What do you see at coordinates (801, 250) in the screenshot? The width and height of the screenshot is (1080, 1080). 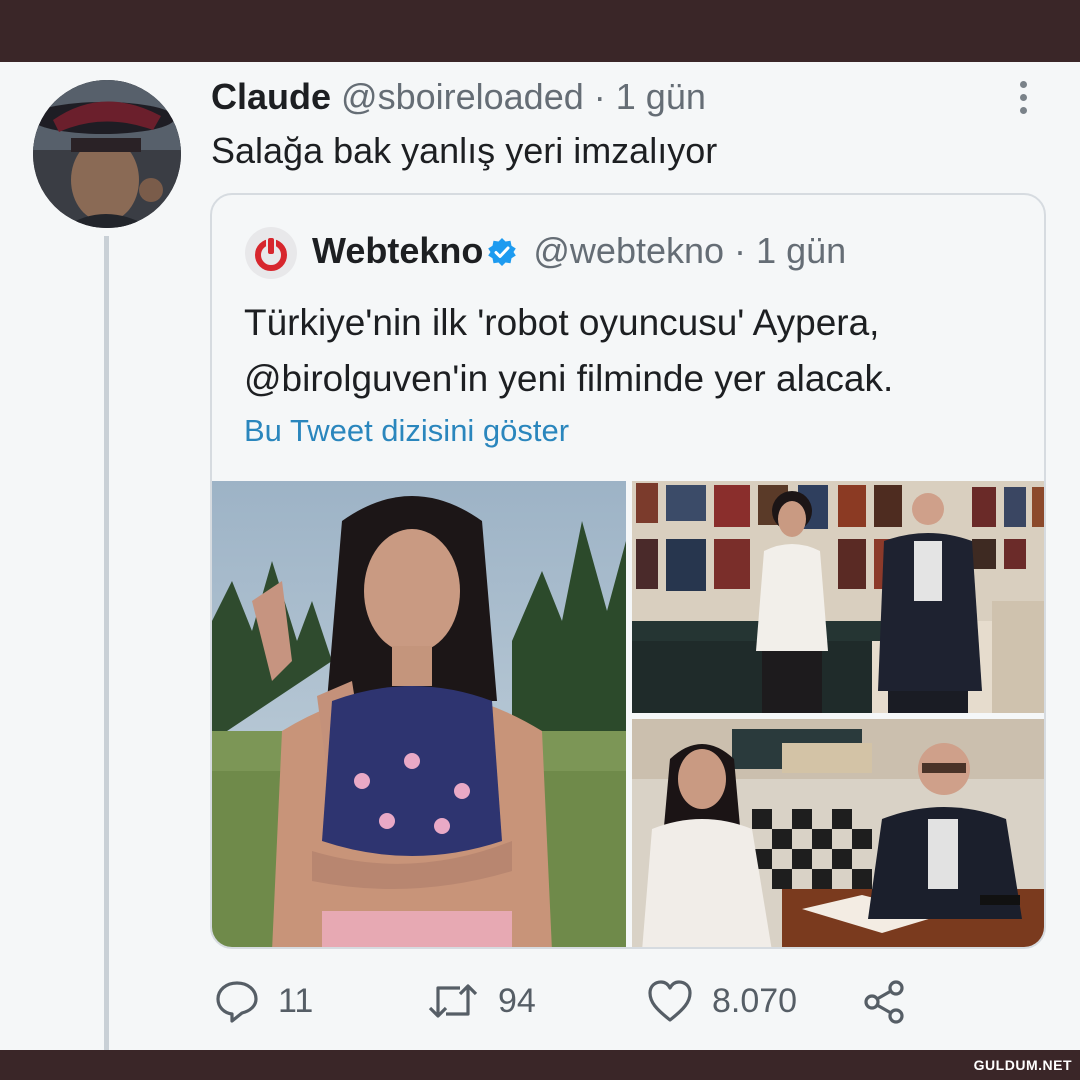 I see `quoted-timestamp: 1 gün` at bounding box center [801, 250].